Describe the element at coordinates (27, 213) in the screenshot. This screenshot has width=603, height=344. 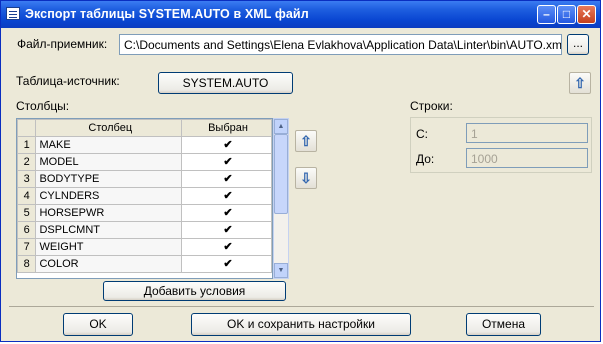
I see `row-index: 5` at that location.